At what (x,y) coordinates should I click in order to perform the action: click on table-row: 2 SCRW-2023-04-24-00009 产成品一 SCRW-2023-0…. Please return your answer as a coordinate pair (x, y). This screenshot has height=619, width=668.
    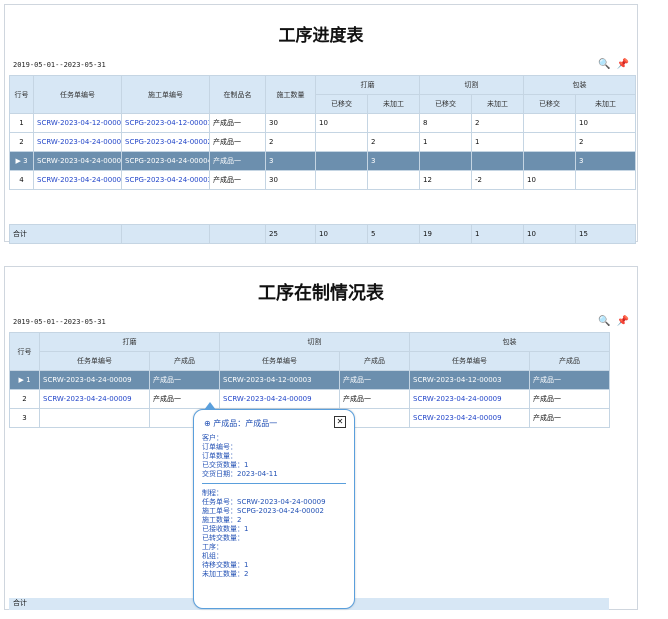
    Looking at the image, I should click on (309, 399).